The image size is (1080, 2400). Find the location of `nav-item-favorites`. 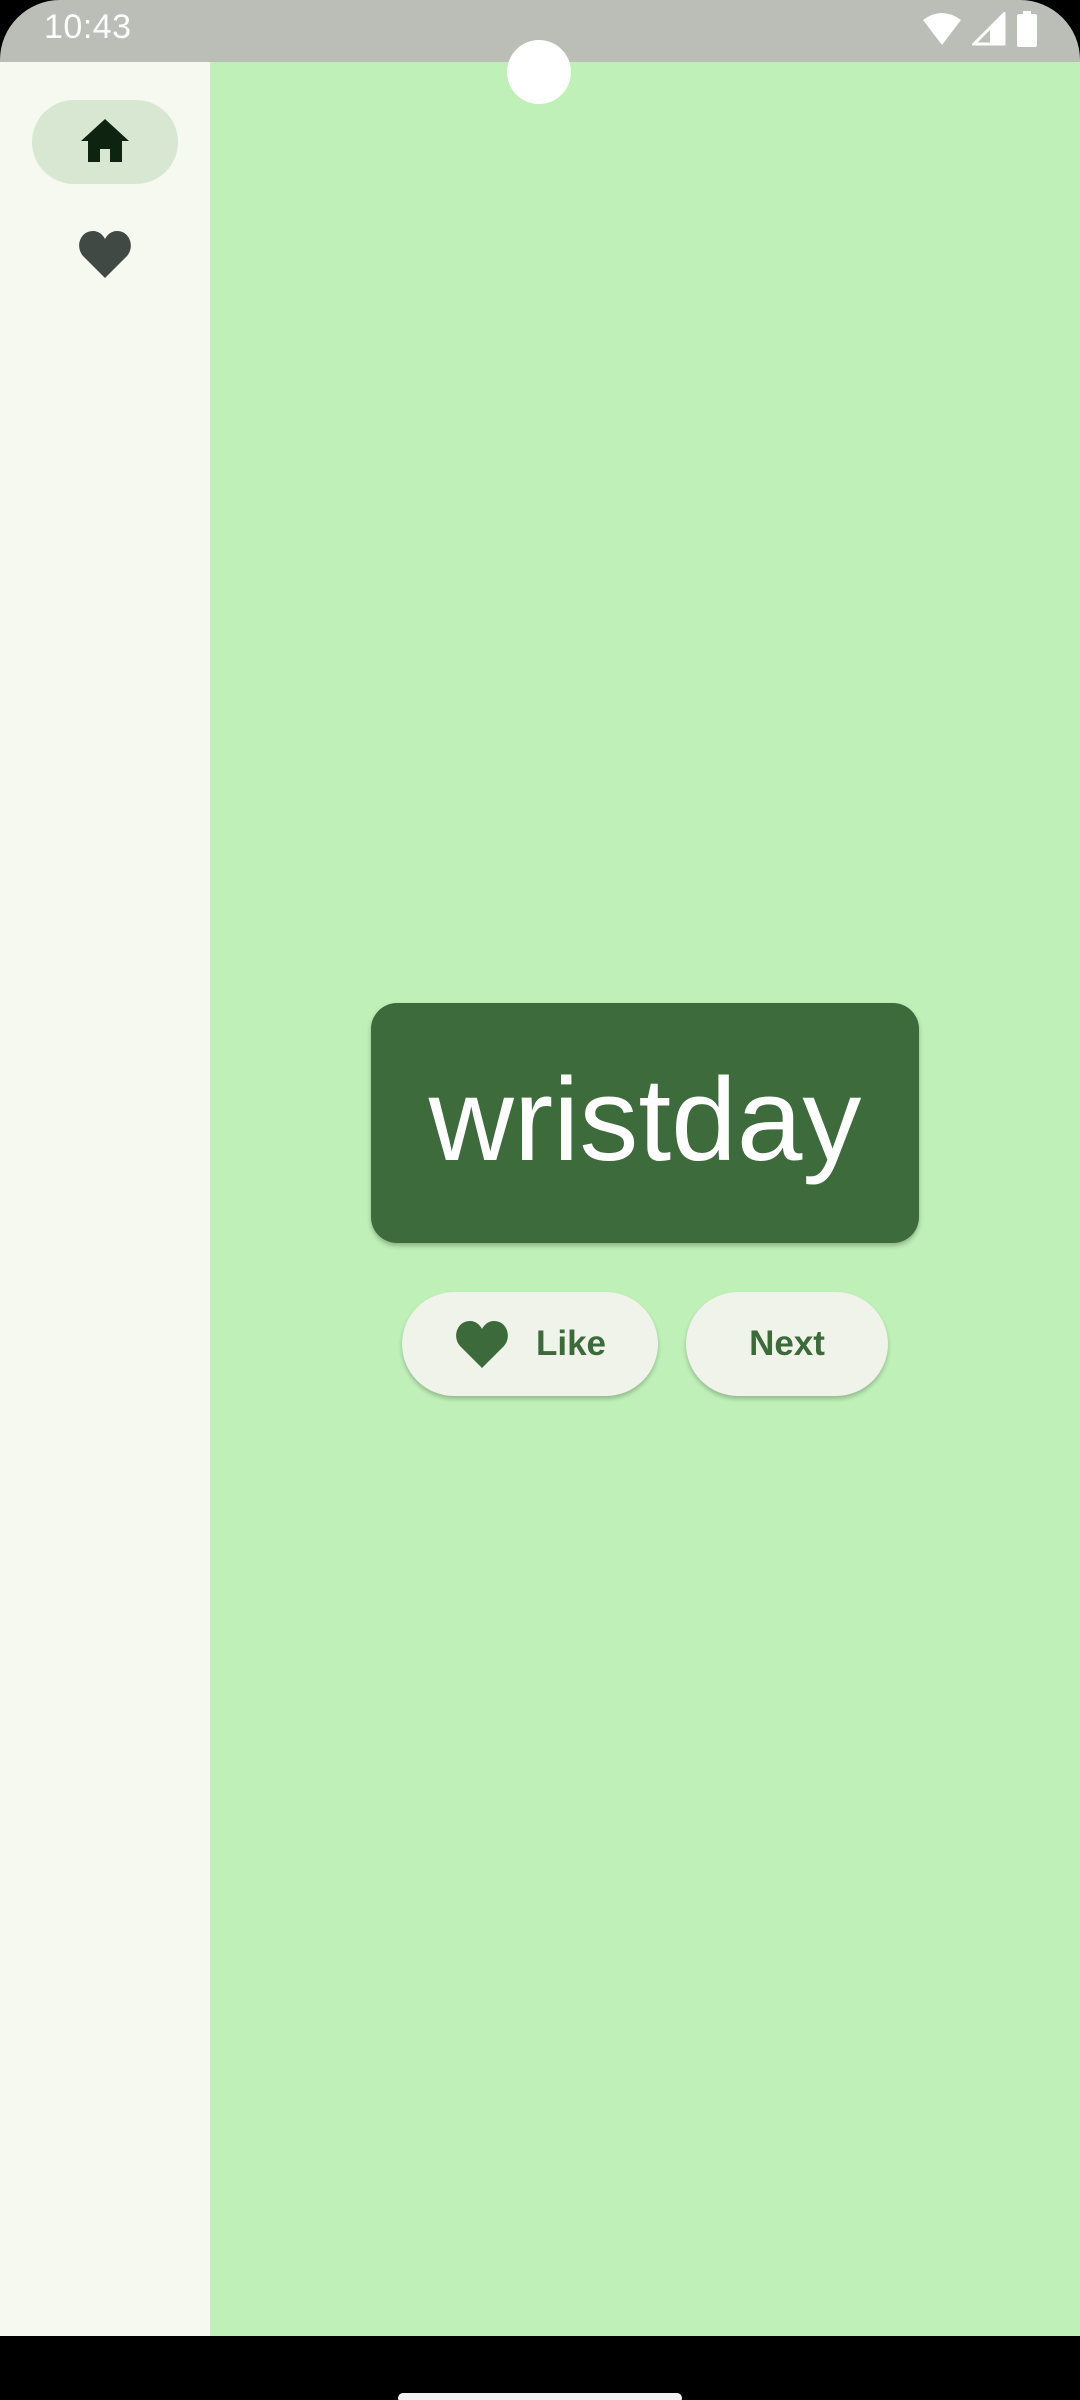

nav-item-favorites is located at coordinates (105, 256).